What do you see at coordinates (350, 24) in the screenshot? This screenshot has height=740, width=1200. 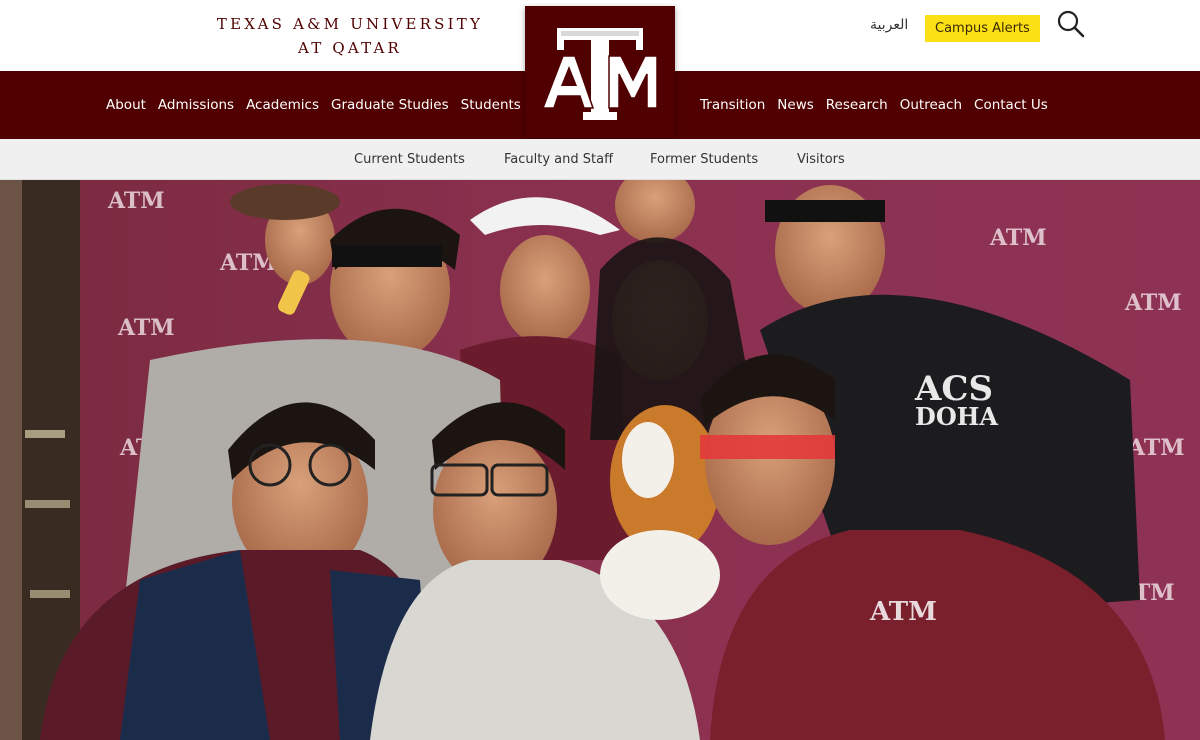 I see `wordmark-line-1: TEXAS A&M UNIVERSITY` at bounding box center [350, 24].